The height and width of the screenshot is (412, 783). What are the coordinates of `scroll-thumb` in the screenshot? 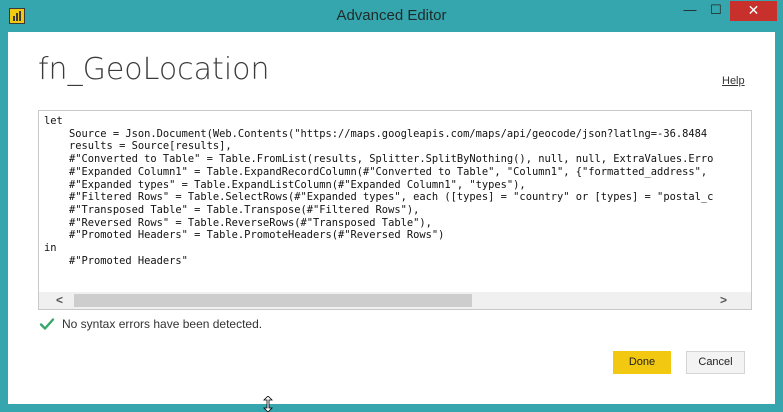 It's located at (273, 300).